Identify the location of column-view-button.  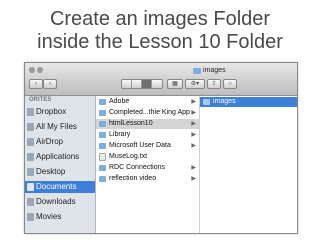
(147, 84).